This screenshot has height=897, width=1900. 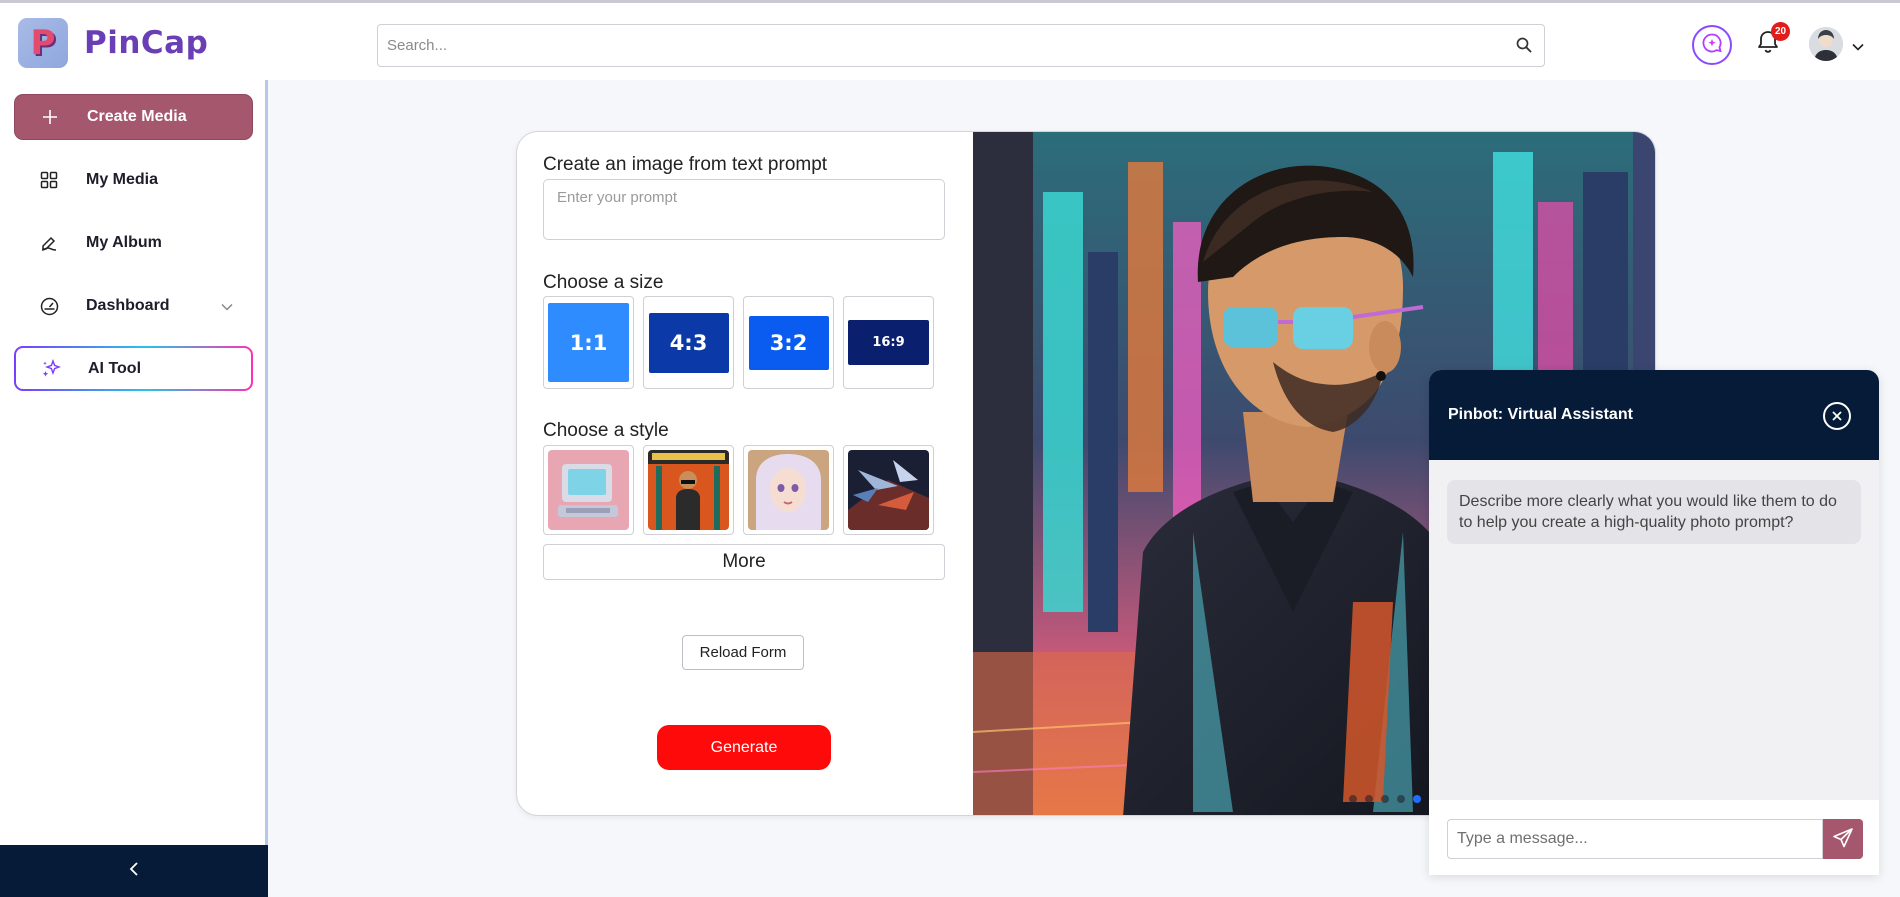 What do you see at coordinates (606, 430) in the screenshot?
I see `style-label: Choose a style` at bounding box center [606, 430].